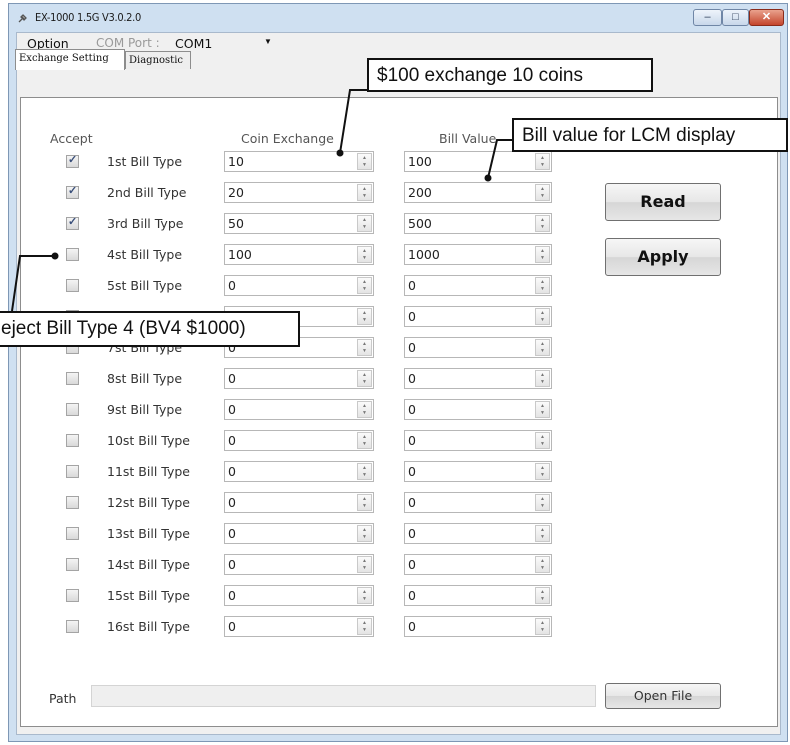 The height and width of the screenshot is (745, 790). I want to click on bill-value-value: 0, so click(412, 378).